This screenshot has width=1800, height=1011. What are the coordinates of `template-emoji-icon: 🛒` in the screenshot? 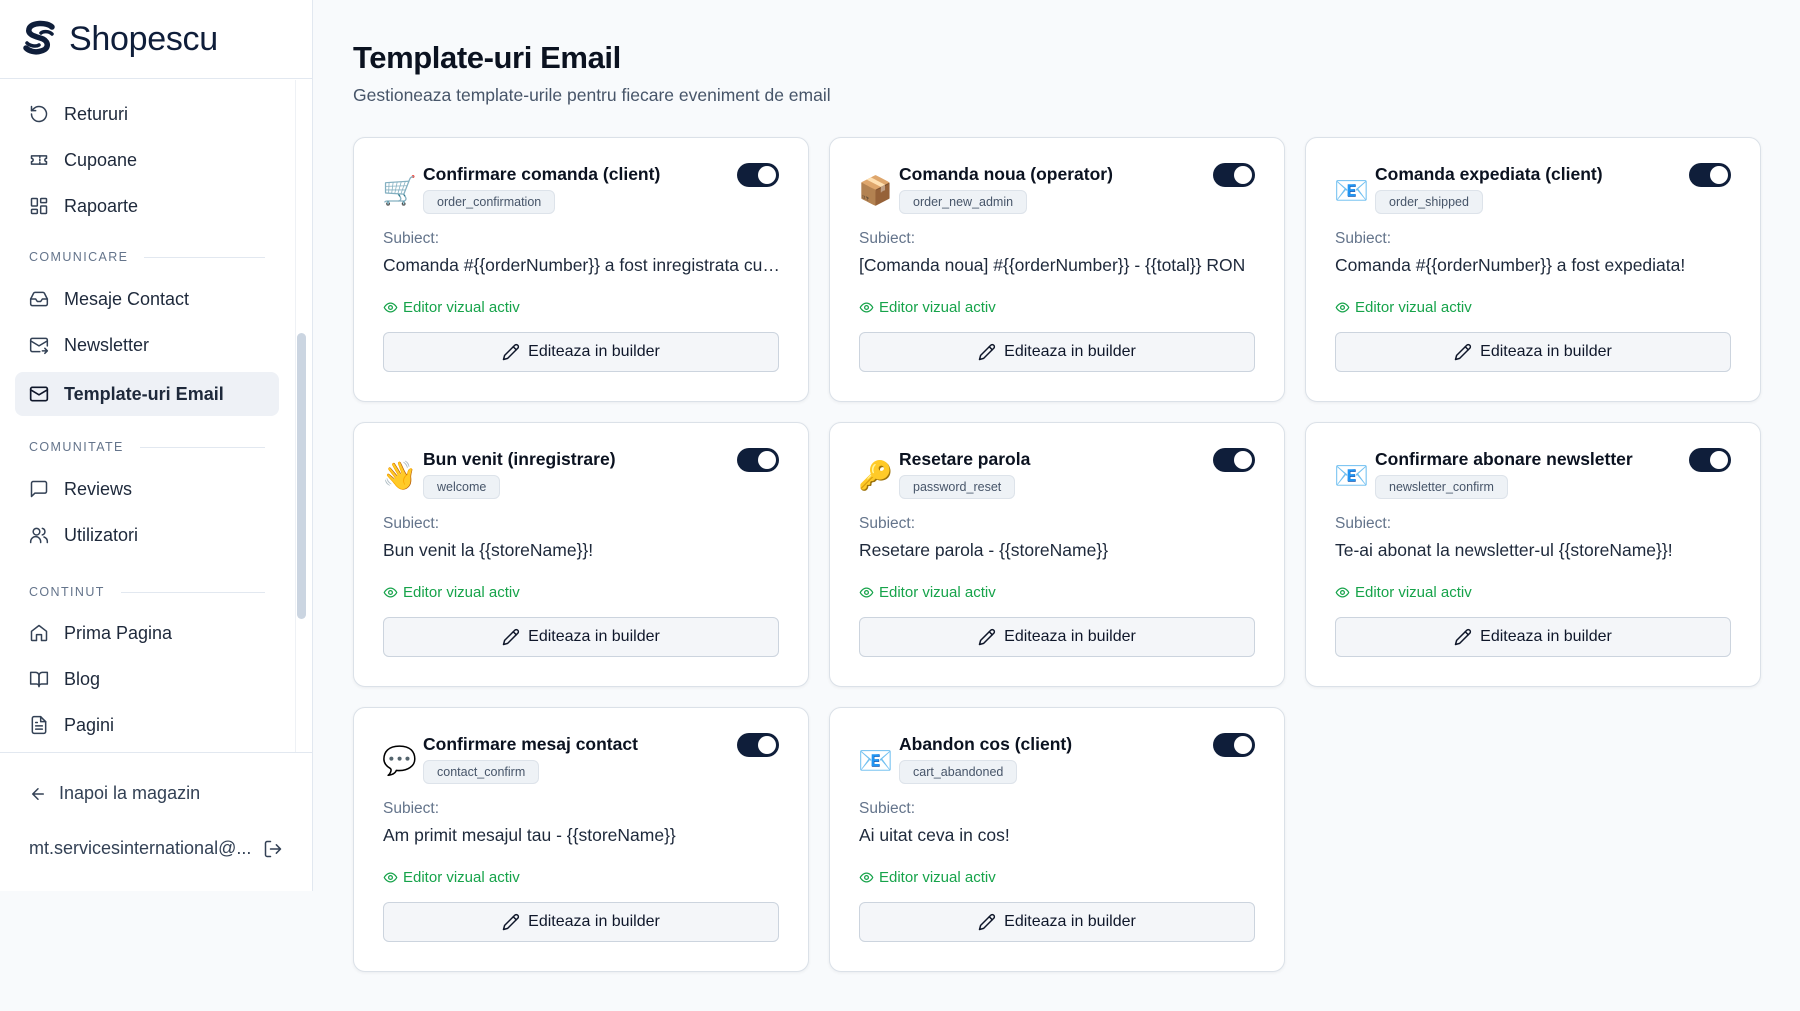 It's located at (399, 190).